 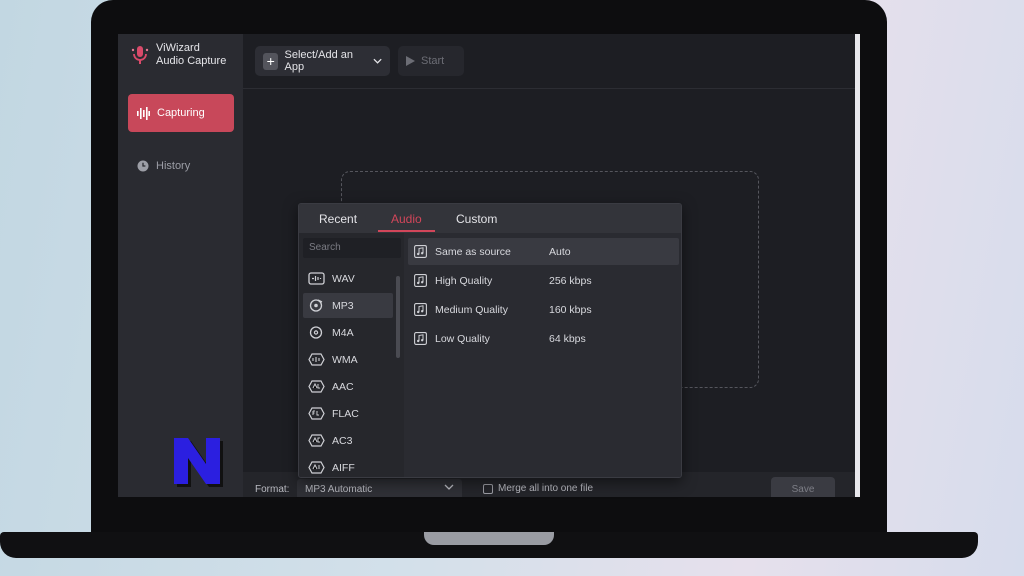 I want to click on format-item-flac: FLAC, so click(x=348, y=413).